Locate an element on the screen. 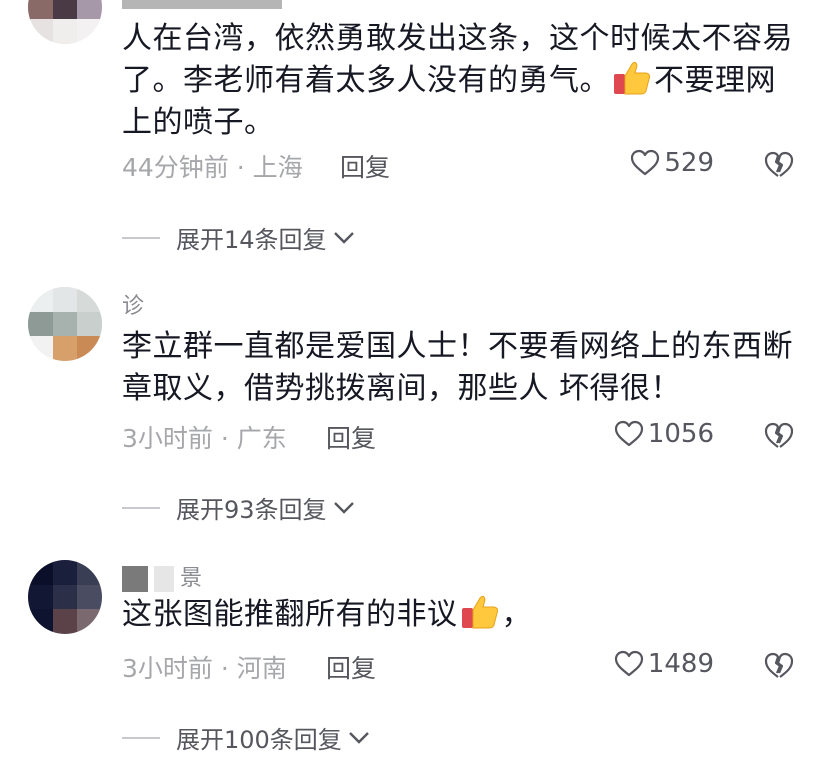  comment-text: 这张图能推翻所有的非议 ， is located at coordinates (462, 615).